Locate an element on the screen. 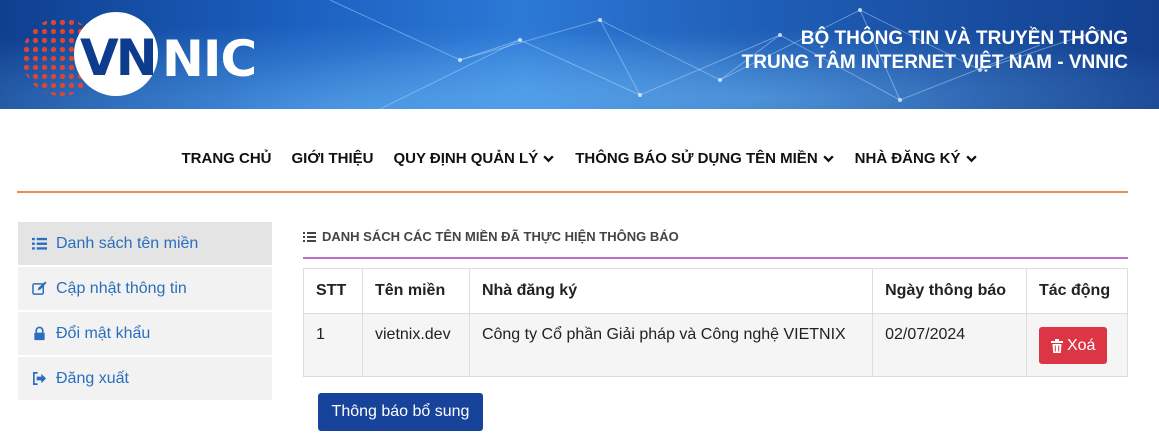 The height and width of the screenshot is (441, 1159). section-title-divider is located at coordinates (715, 258).